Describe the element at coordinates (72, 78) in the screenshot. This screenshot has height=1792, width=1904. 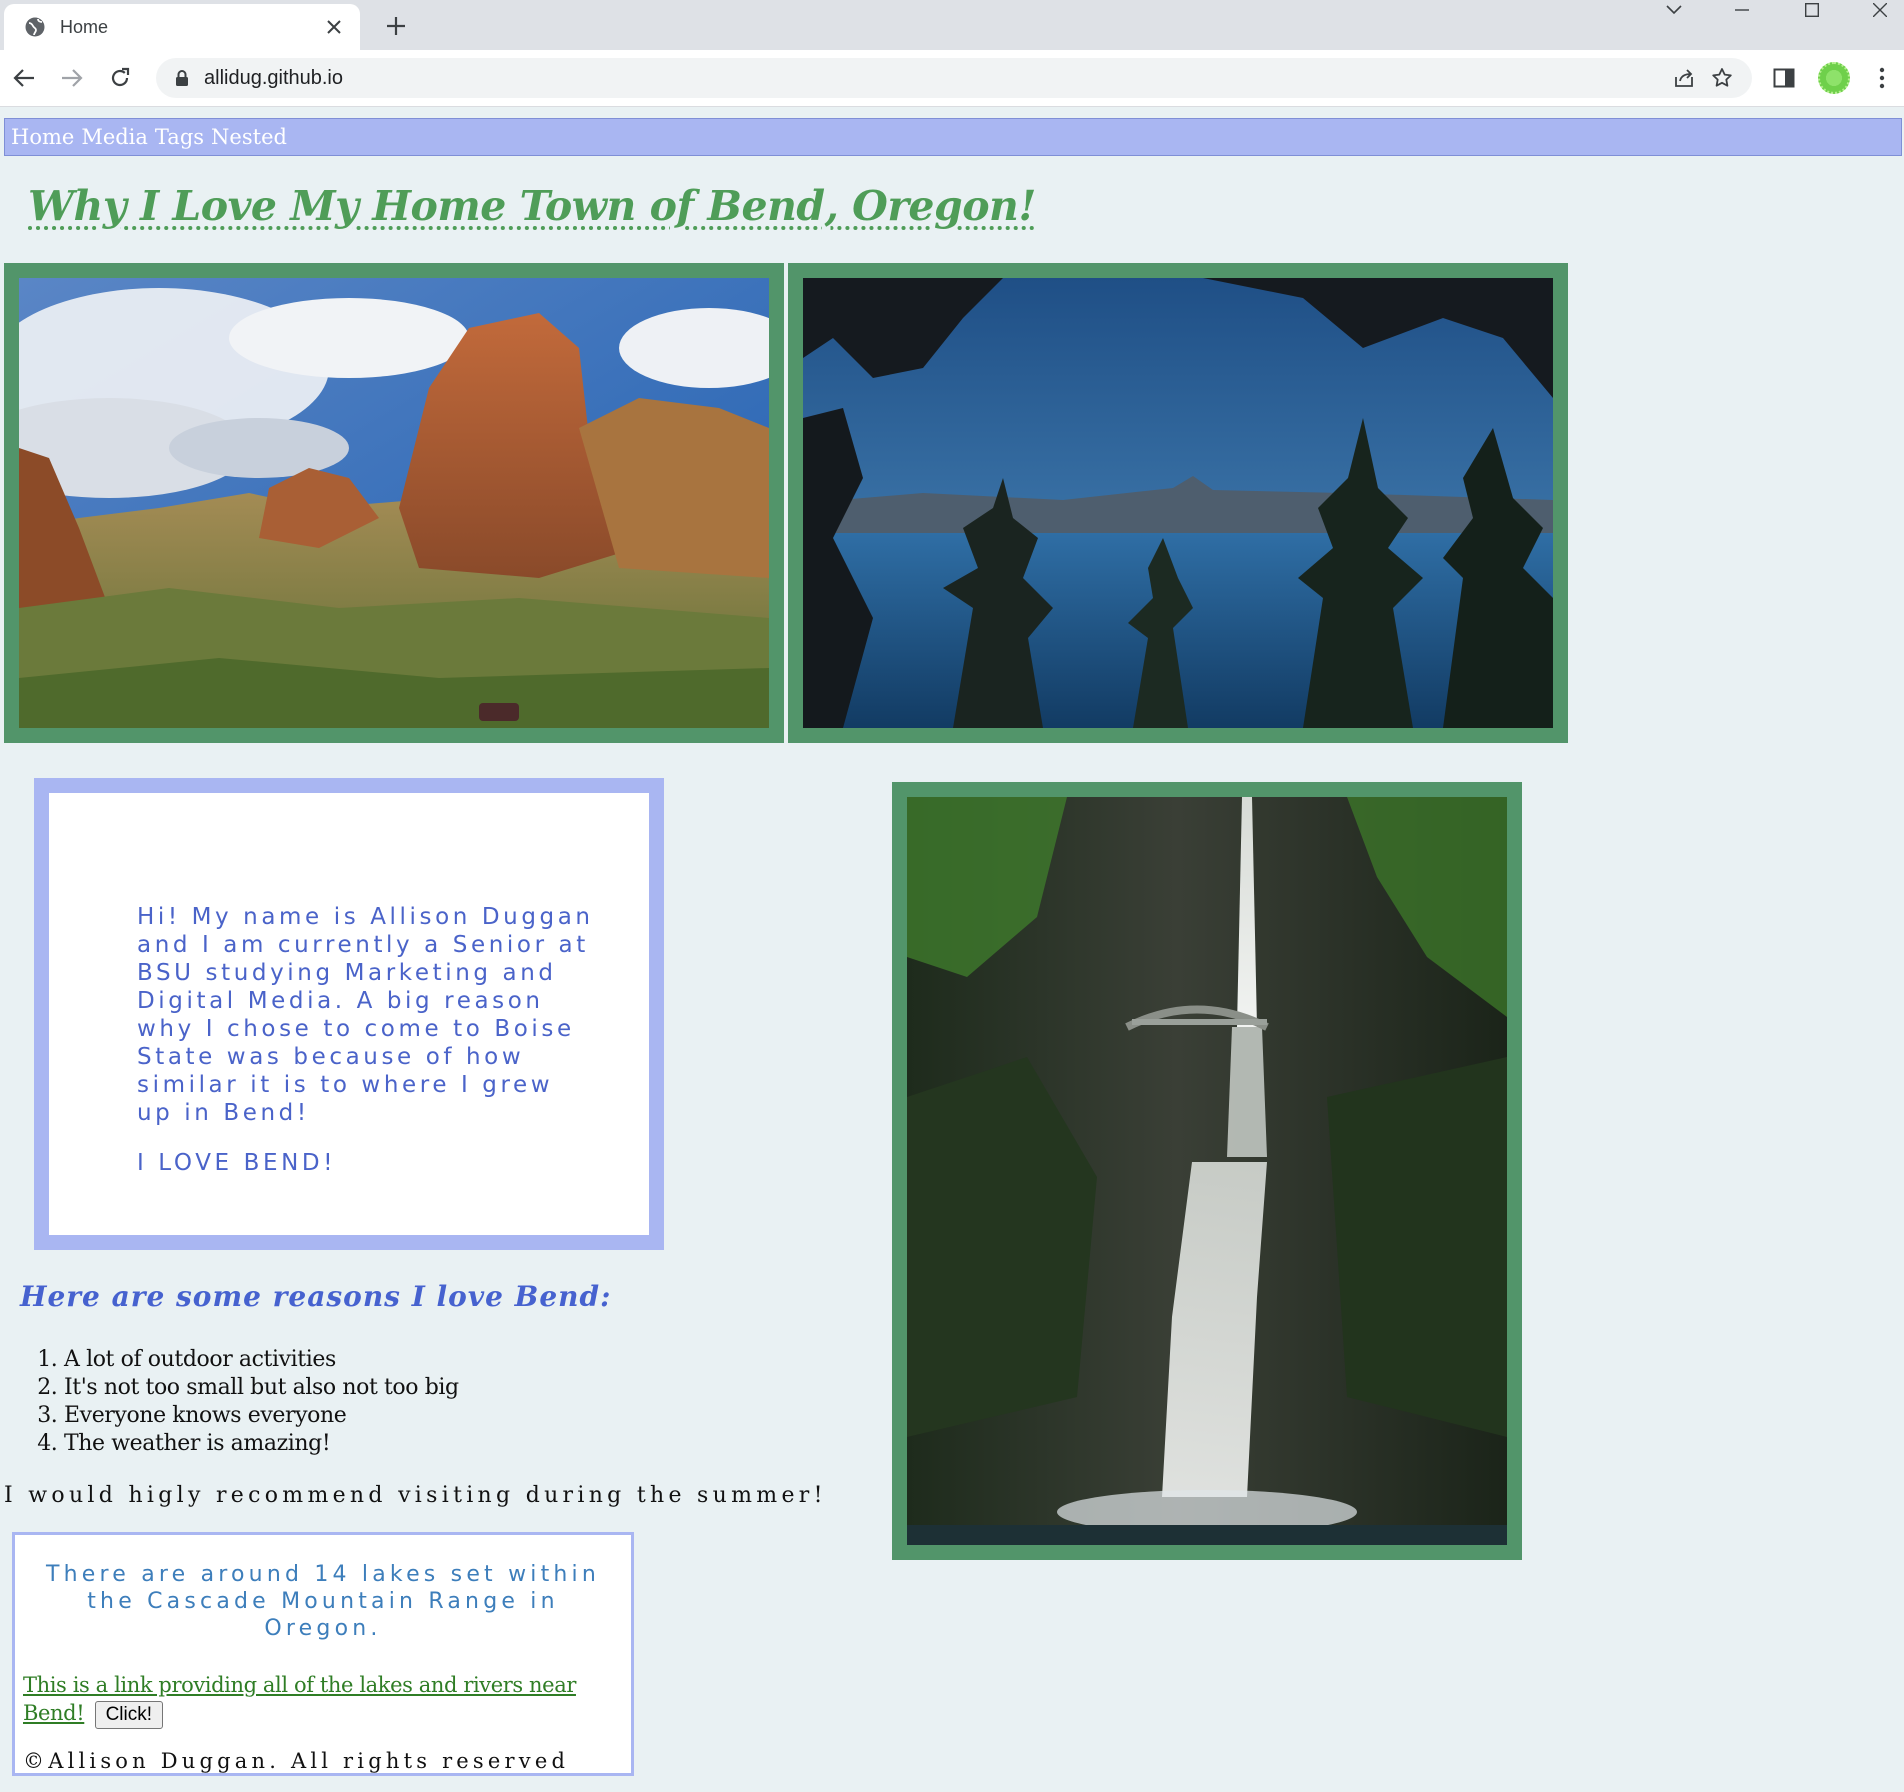
I see `forward-arrow-icon` at that location.